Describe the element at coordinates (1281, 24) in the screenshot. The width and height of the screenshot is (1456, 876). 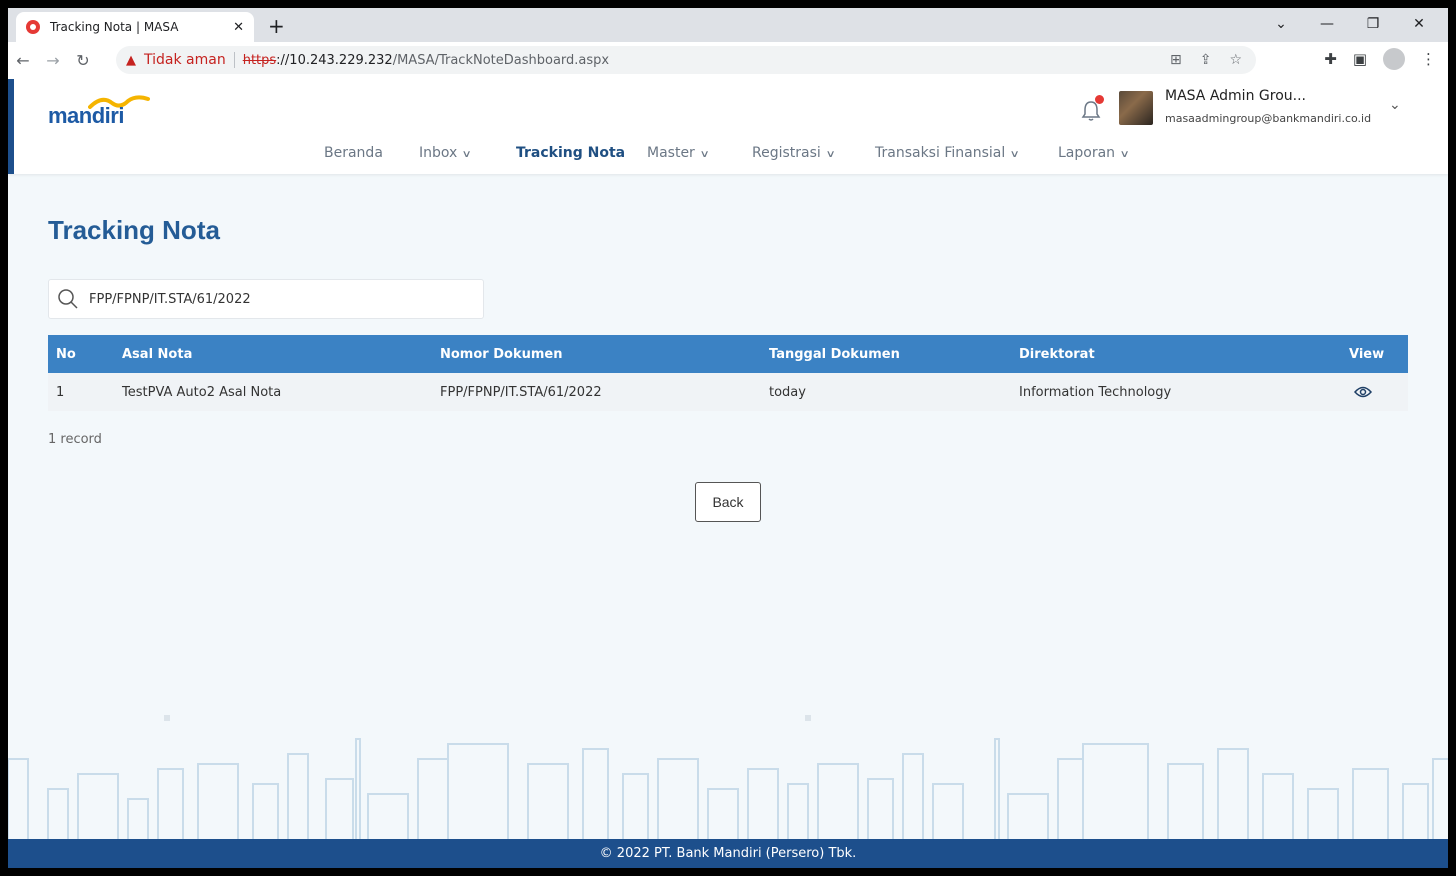
I see `tab-search-icon: ⌄` at that location.